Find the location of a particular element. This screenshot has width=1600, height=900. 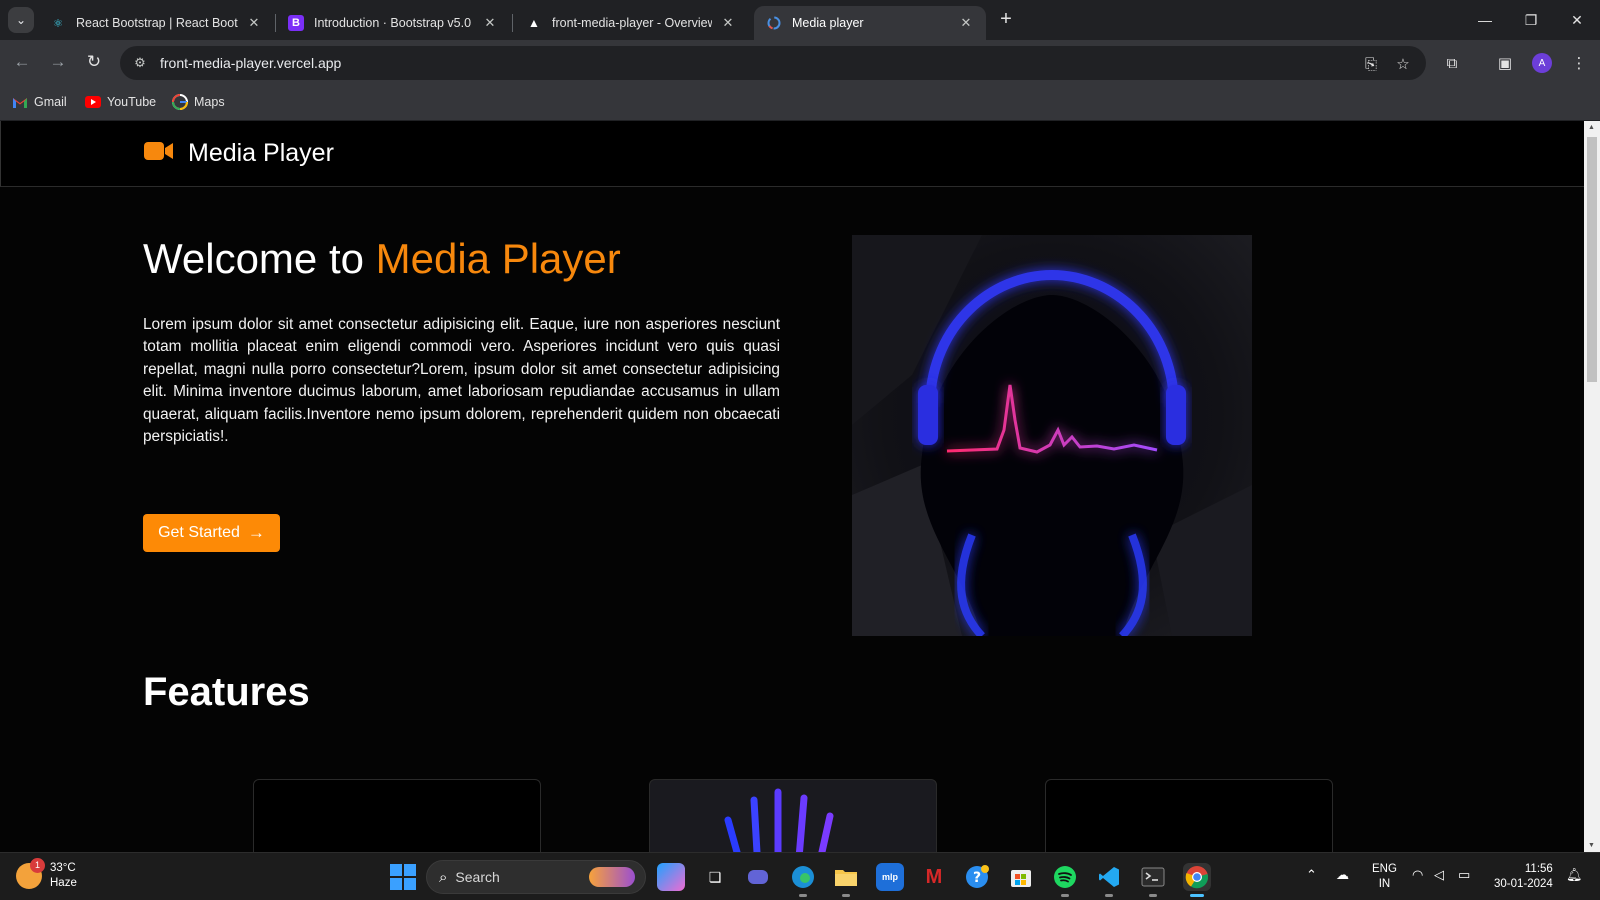

bookmark-gmail: Gmail is located at coordinates (39, 102).